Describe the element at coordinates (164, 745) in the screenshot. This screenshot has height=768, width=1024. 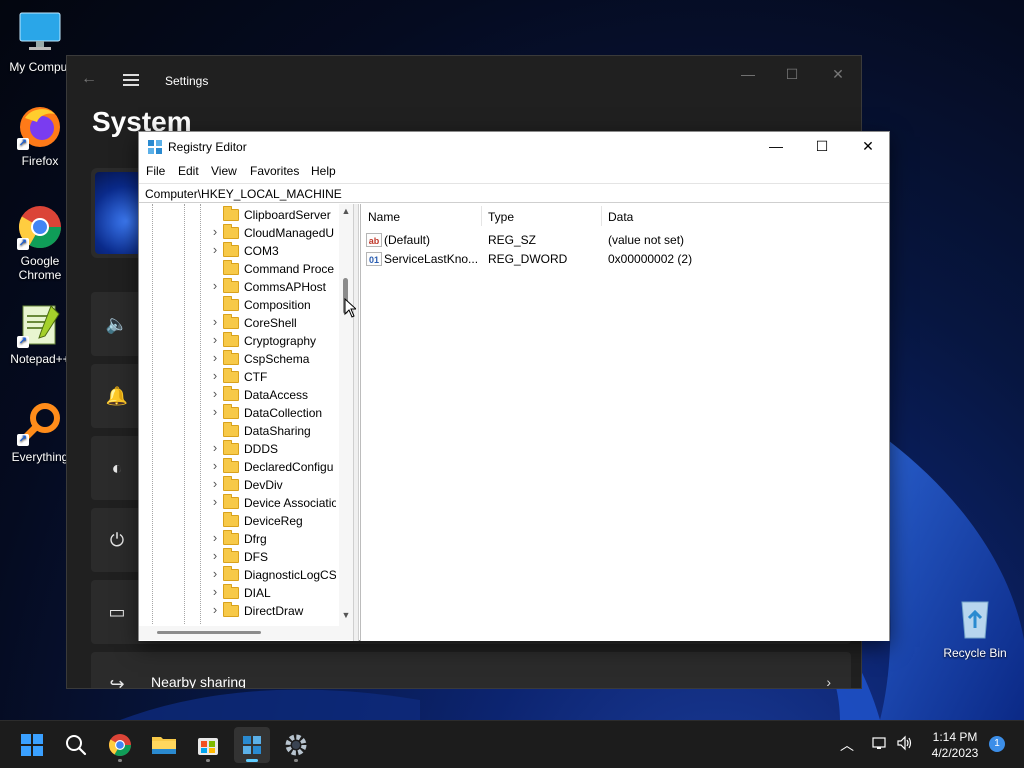
I see `taskbar-file-explorer` at that location.